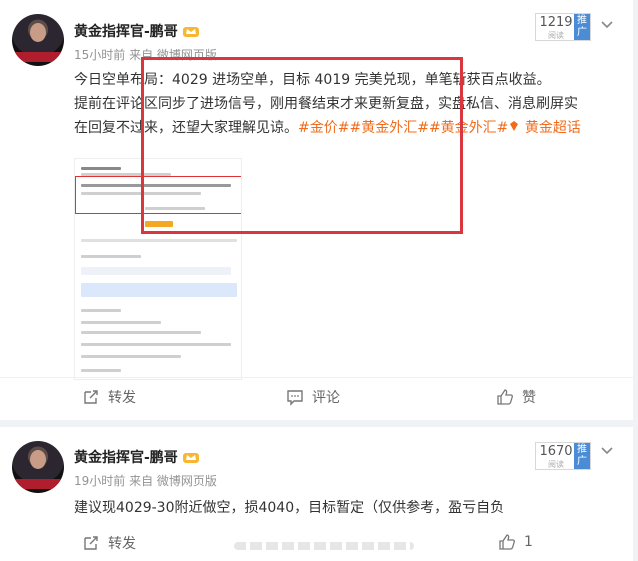 The image size is (638, 561). Describe the element at coordinates (173, 481) in the screenshot. I see `post-source: 来自 微博网页版` at that location.